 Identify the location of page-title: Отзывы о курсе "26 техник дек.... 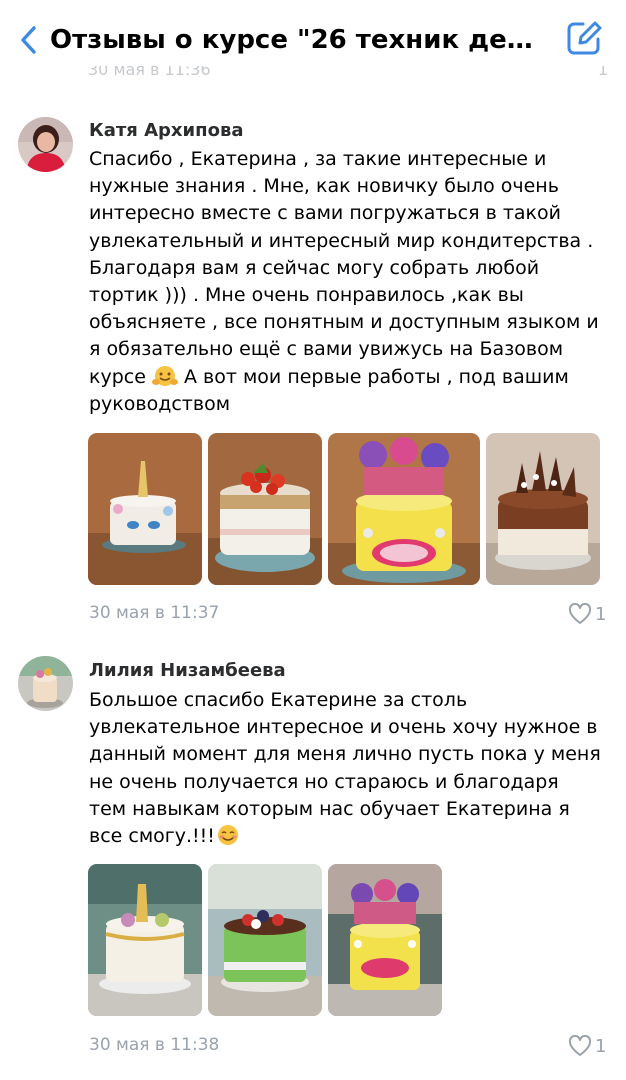
(300, 40).